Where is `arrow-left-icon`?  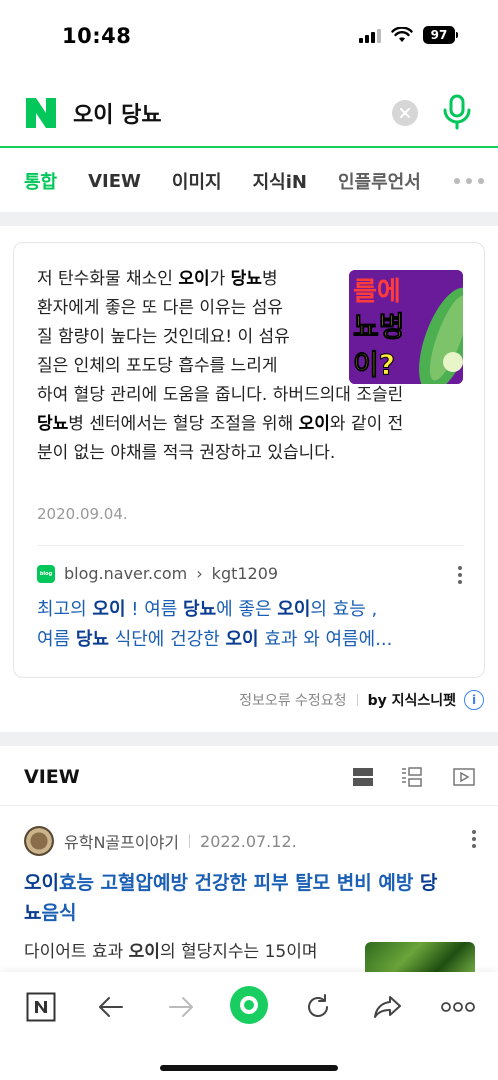
arrow-left-icon is located at coordinates (111, 1007).